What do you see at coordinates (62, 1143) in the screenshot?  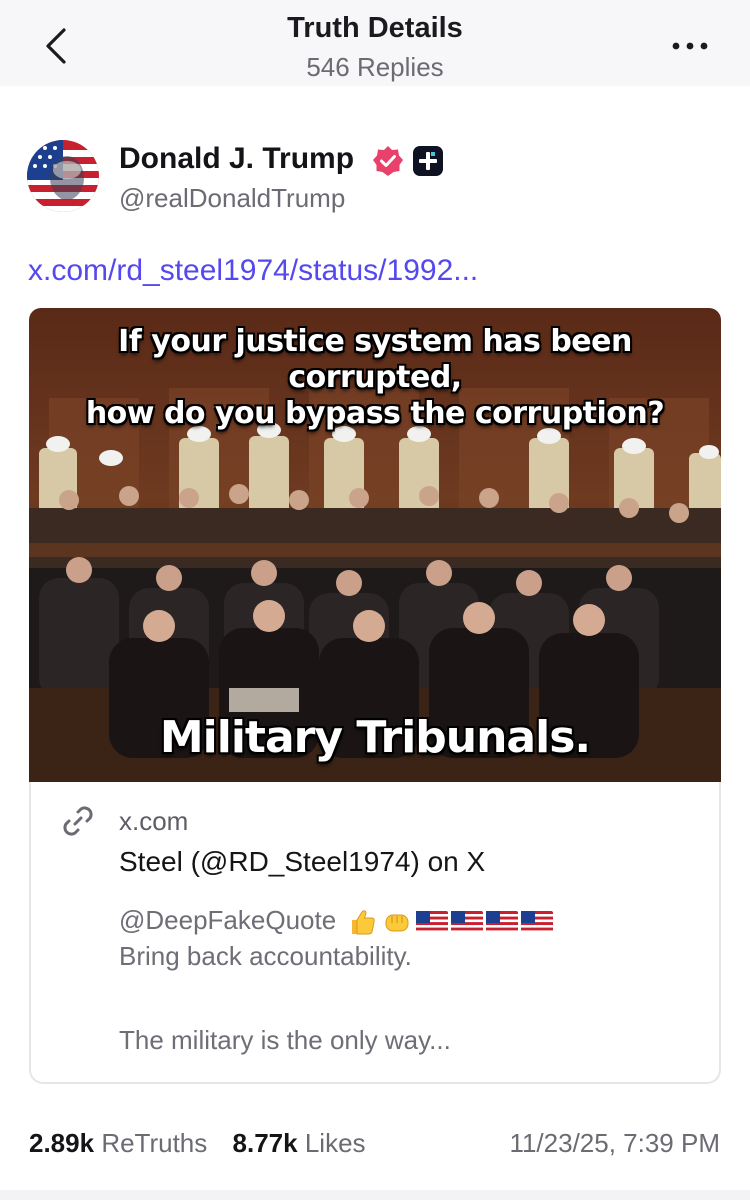 I see `retruths-count: 2.89k` at bounding box center [62, 1143].